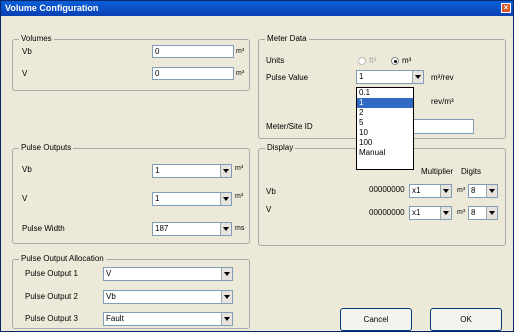 This screenshot has height=332, width=514. Describe the element at coordinates (385, 153) in the screenshot. I see `dropdown-option: Manual` at that location.